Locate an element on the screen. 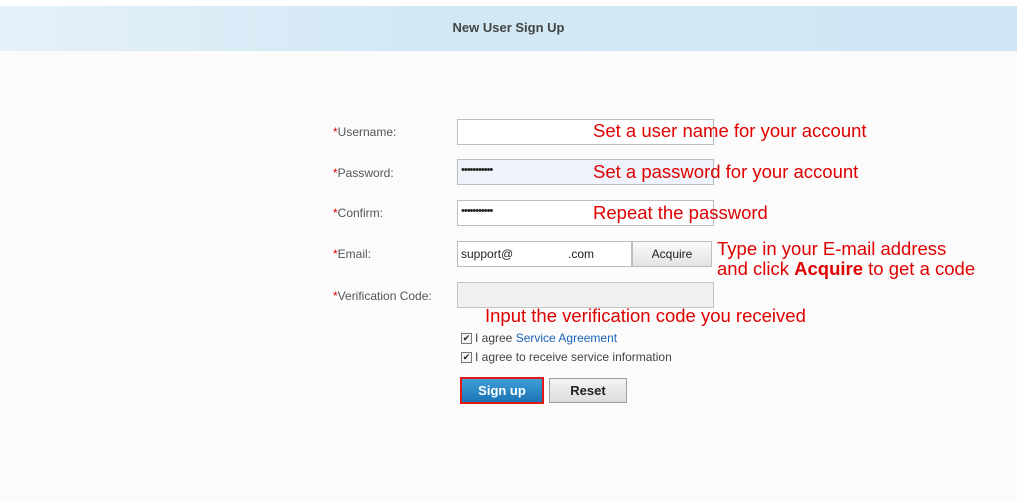  annotation-repeat: Repeat the password is located at coordinates (680, 212).